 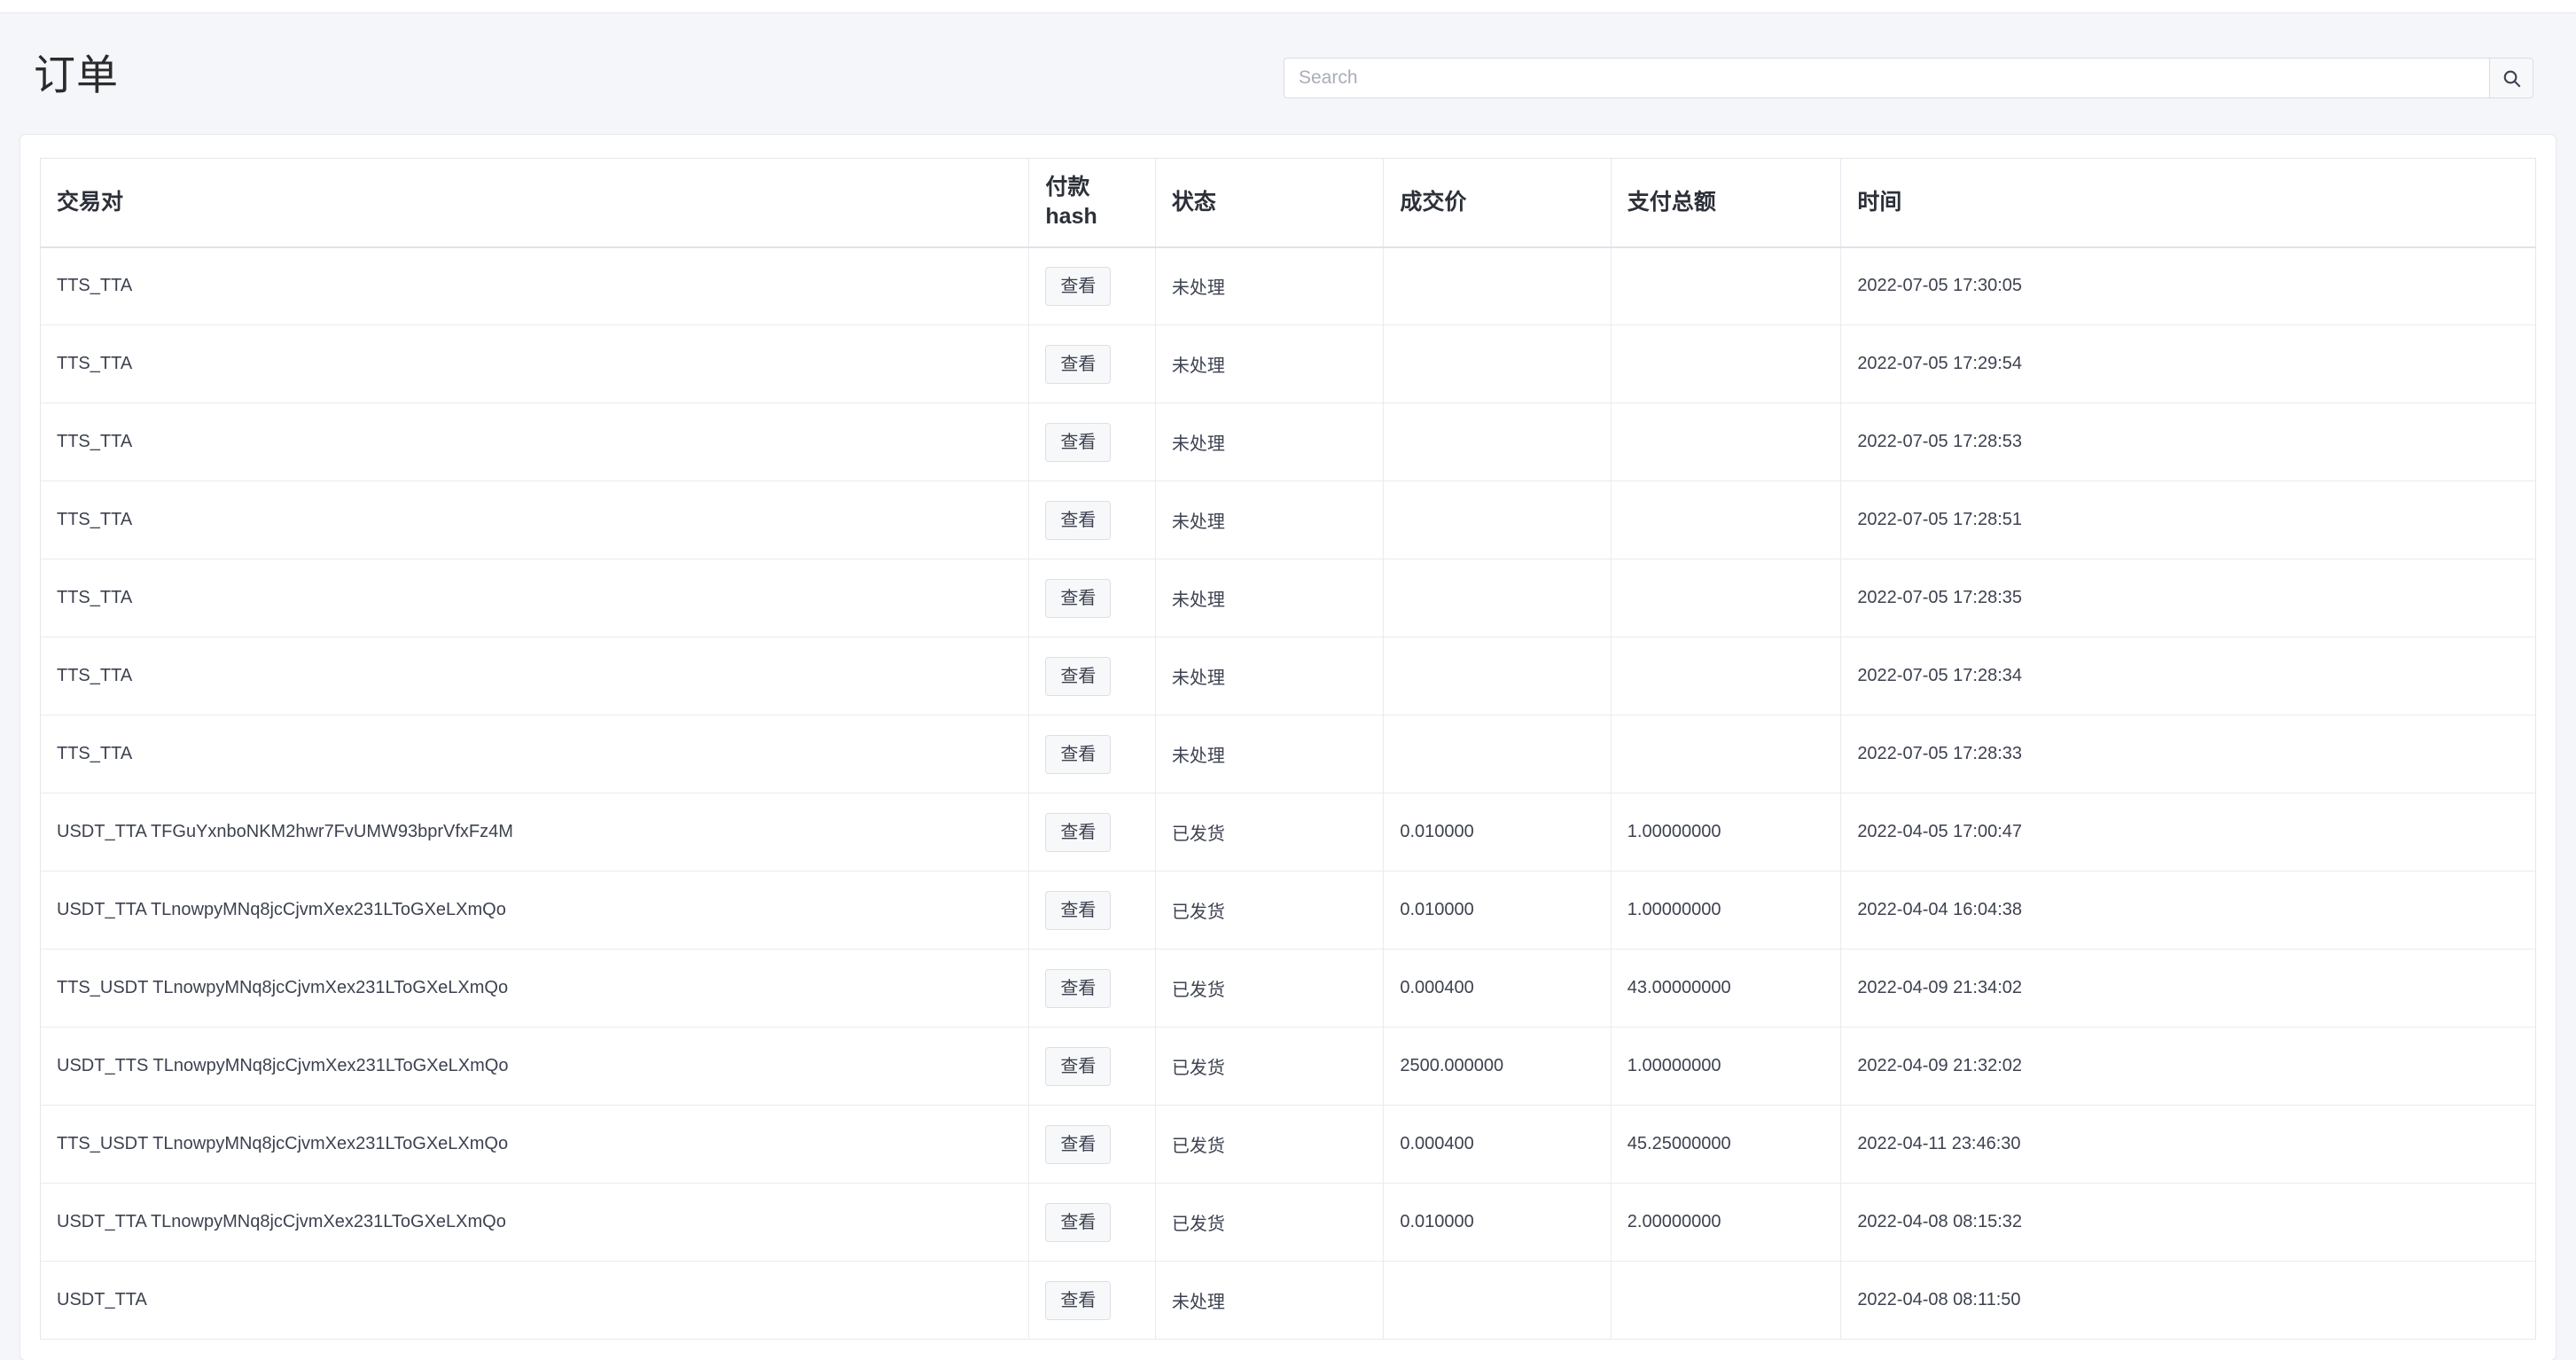 I want to click on cell-time: 2022-04-04 16:04:38, so click(x=2188, y=910).